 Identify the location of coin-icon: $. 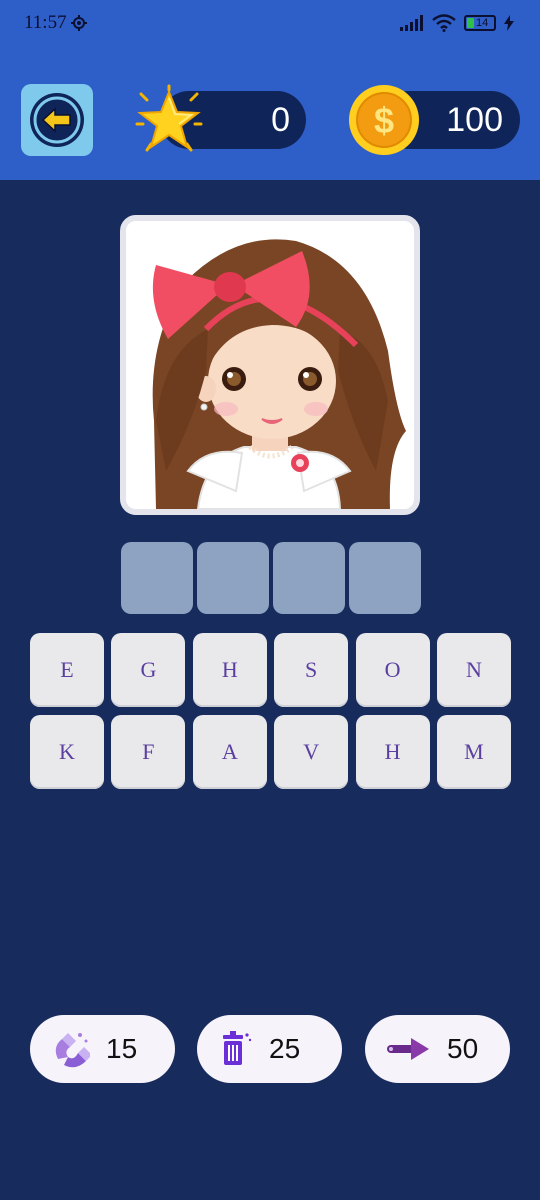
(384, 120).